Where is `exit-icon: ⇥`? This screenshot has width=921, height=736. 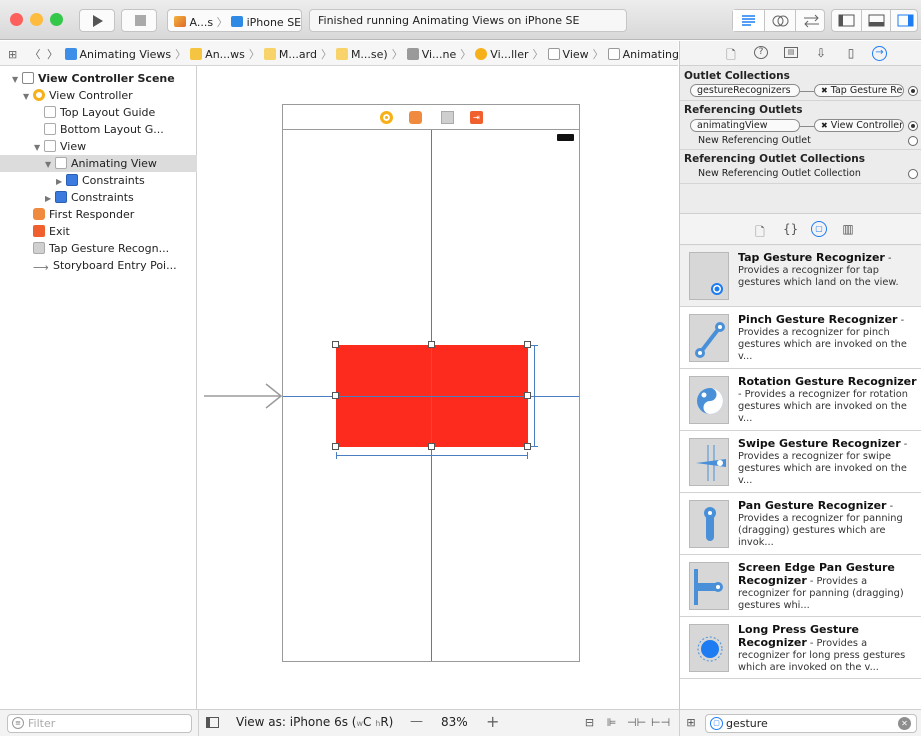
exit-icon: ⇥ is located at coordinates (476, 117).